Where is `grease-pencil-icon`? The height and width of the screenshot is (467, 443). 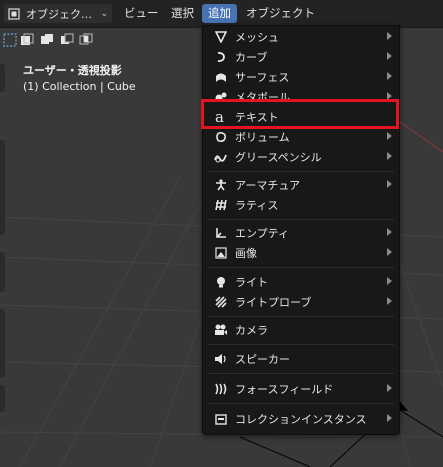 grease-pencil-icon is located at coordinates (221, 157).